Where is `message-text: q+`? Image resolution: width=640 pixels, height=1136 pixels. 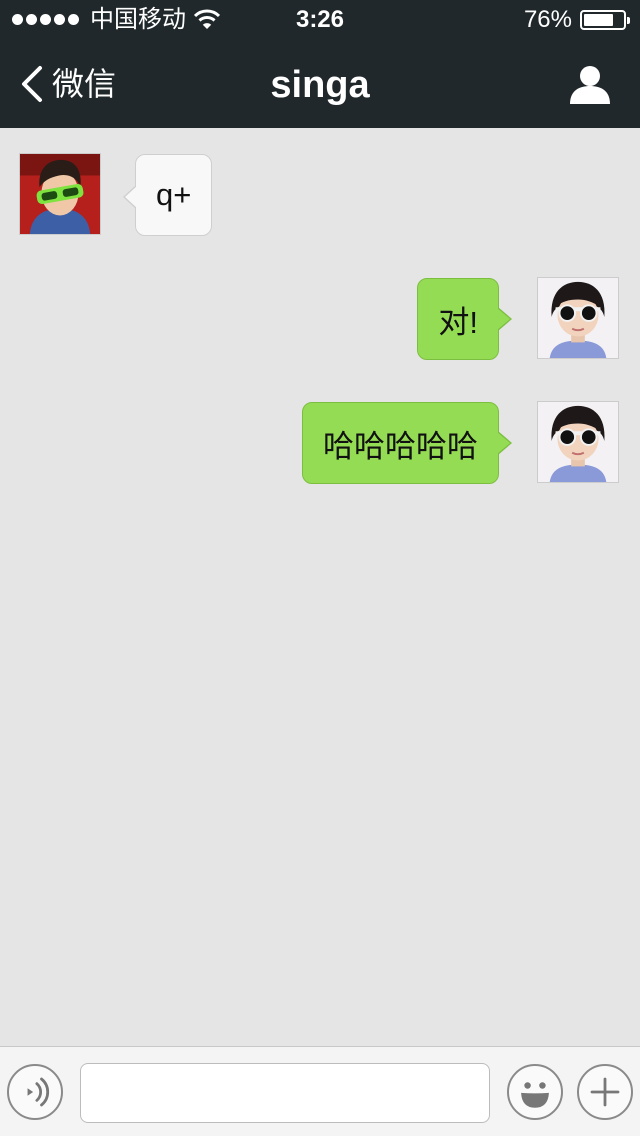
message-text: q+ is located at coordinates (174, 194).